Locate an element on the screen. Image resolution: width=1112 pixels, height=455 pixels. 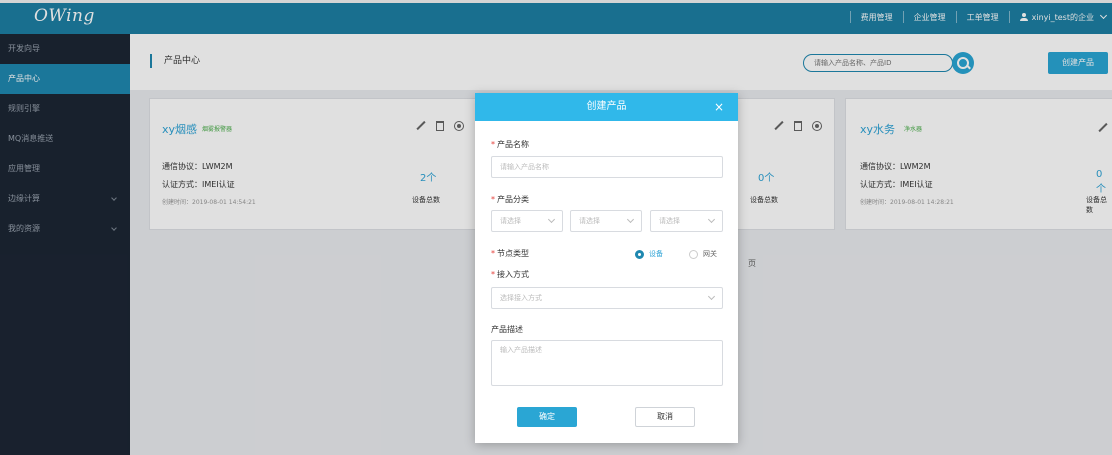
confirm-button: 确定 is located at coordinates (547, 417).